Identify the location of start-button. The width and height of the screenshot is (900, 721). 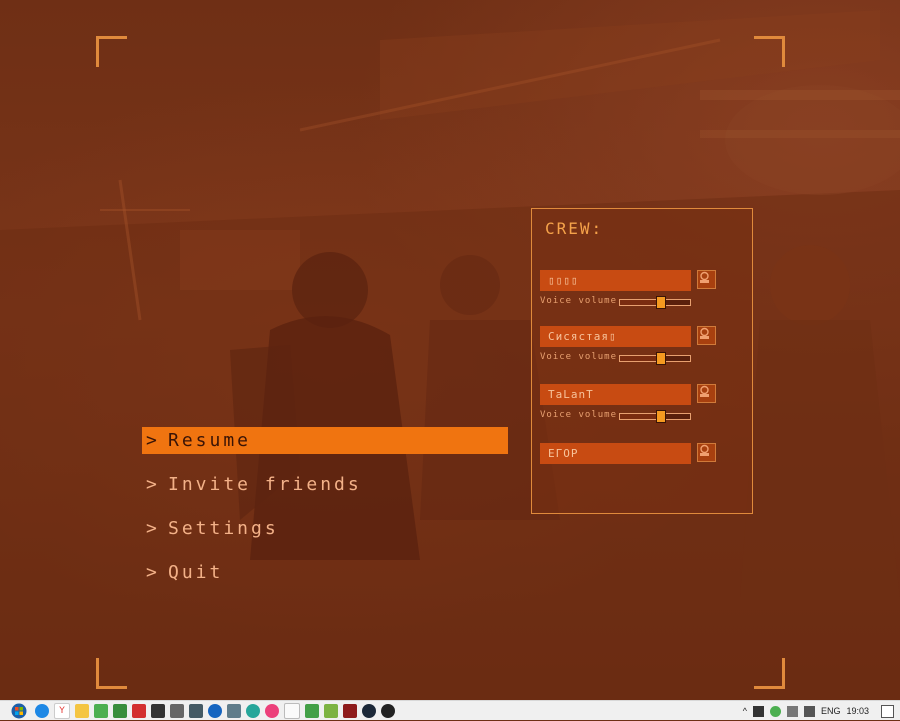
(19, 711).